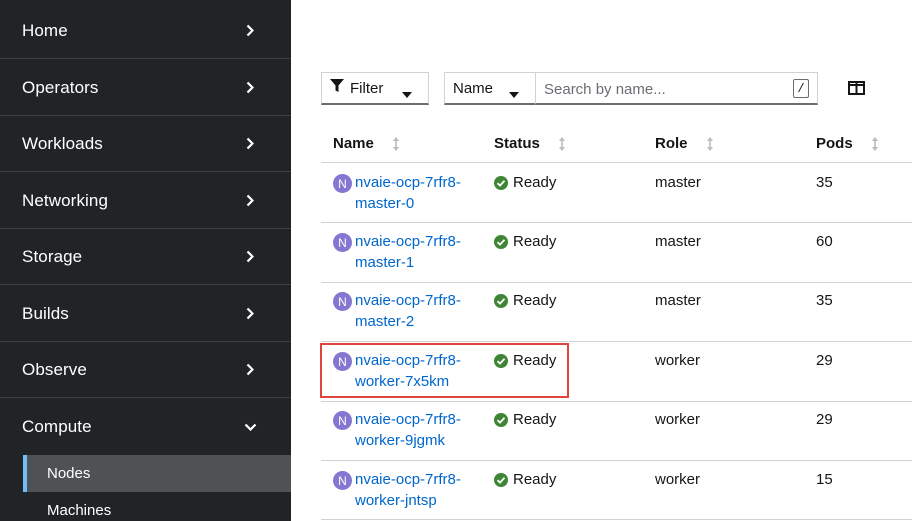 The image size is (912, 521). I want to click on nav-item-label: Networking, so click(65, 200).